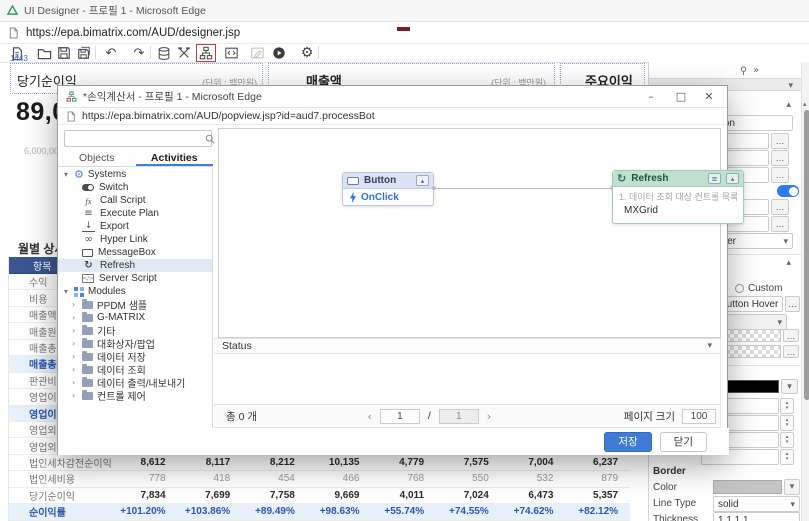 Image resolution: width=809 pixels, height=521 pixels. I want to click on tree-item: MessageBox, so click(135, 252).